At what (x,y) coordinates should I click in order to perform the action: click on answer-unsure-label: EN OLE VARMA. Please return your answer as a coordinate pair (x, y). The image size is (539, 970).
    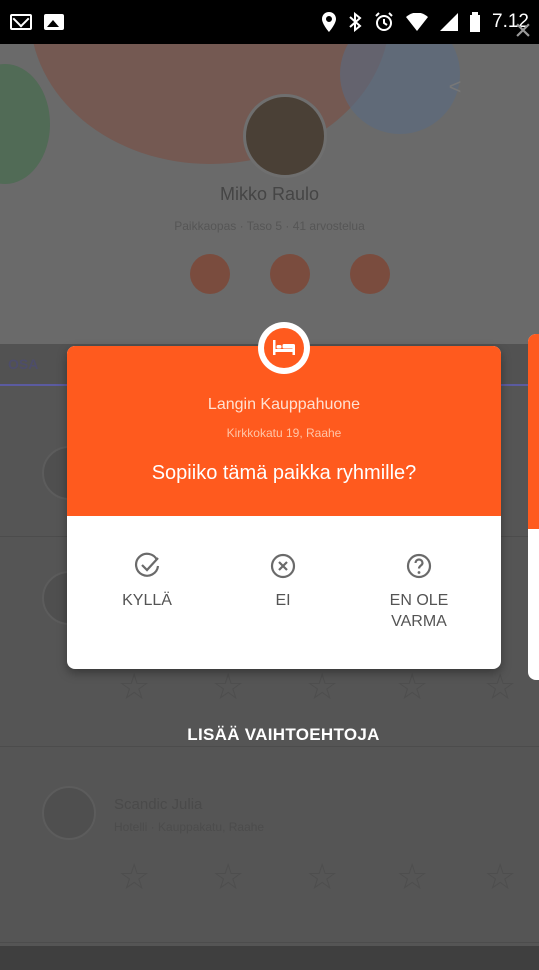
    Looking at the image, I should click on (419, 611).